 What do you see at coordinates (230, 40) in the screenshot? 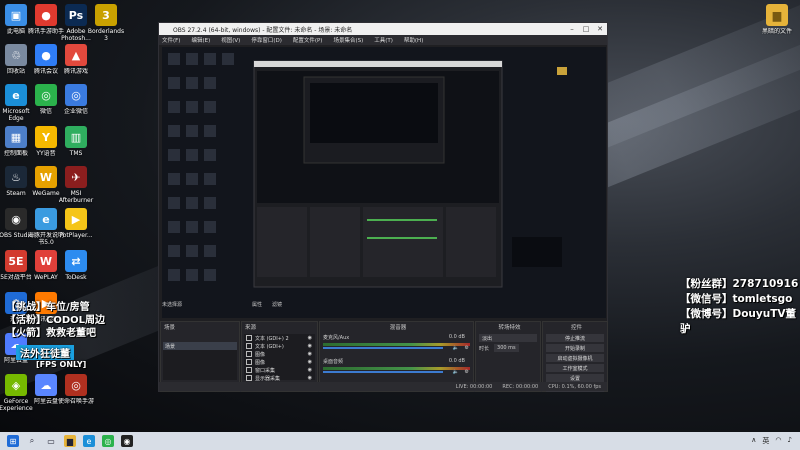
I see `menu-view: 视图(V)` at bounding box center [230, 40].